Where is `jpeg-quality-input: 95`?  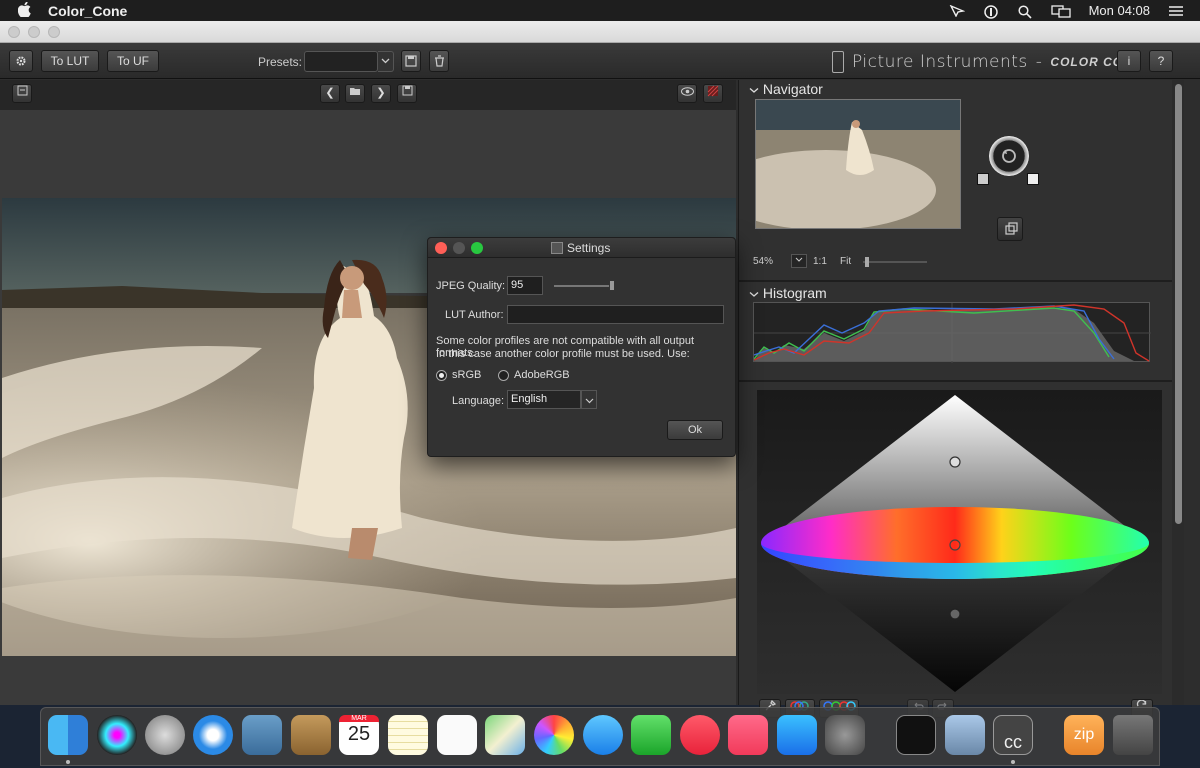 jpeg-quality-input: 95 is located at coordinates (525, 285).